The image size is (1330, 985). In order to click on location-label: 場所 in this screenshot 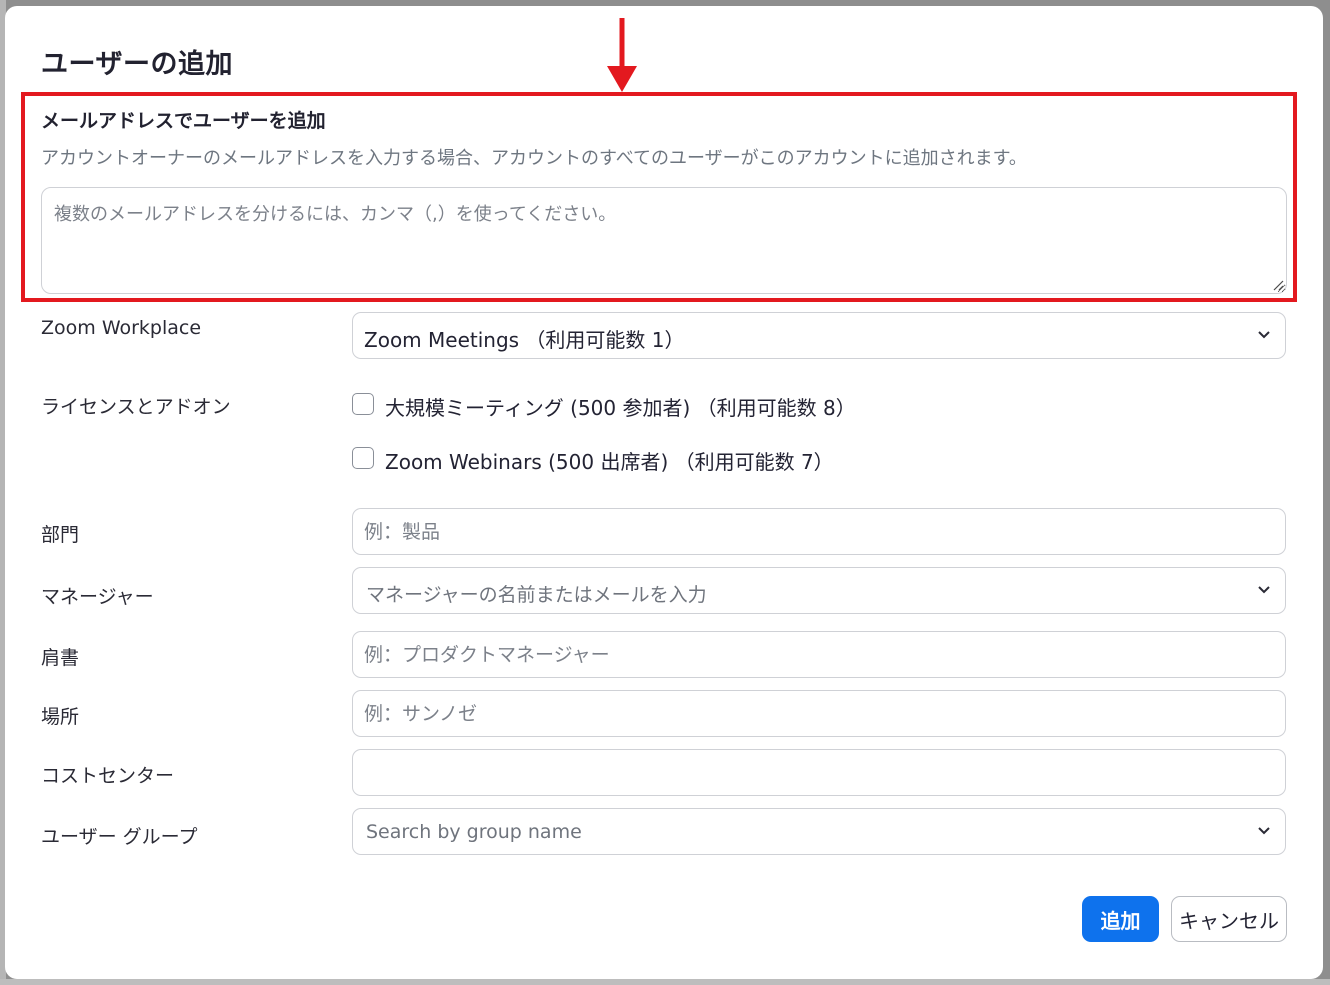, I will do `click(60, 717)`.